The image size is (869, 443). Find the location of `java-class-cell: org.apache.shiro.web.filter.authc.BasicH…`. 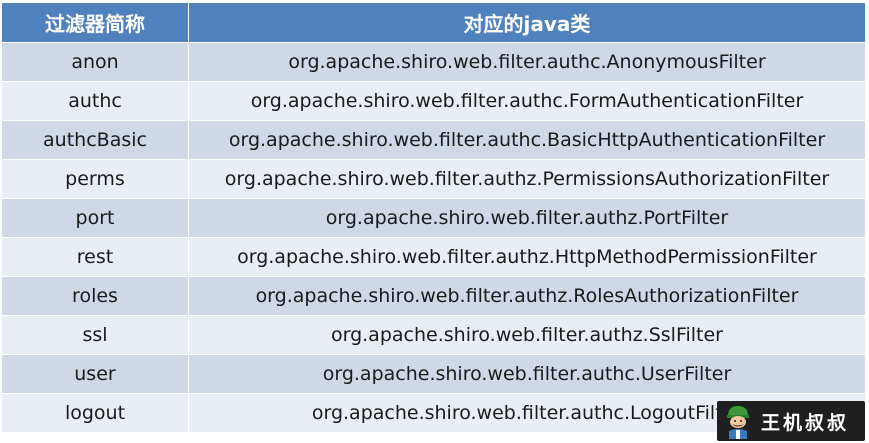

java-class-cell: org.apache.shiro.web.filter.authc.BasicH… is located at coordinates (527, 140).